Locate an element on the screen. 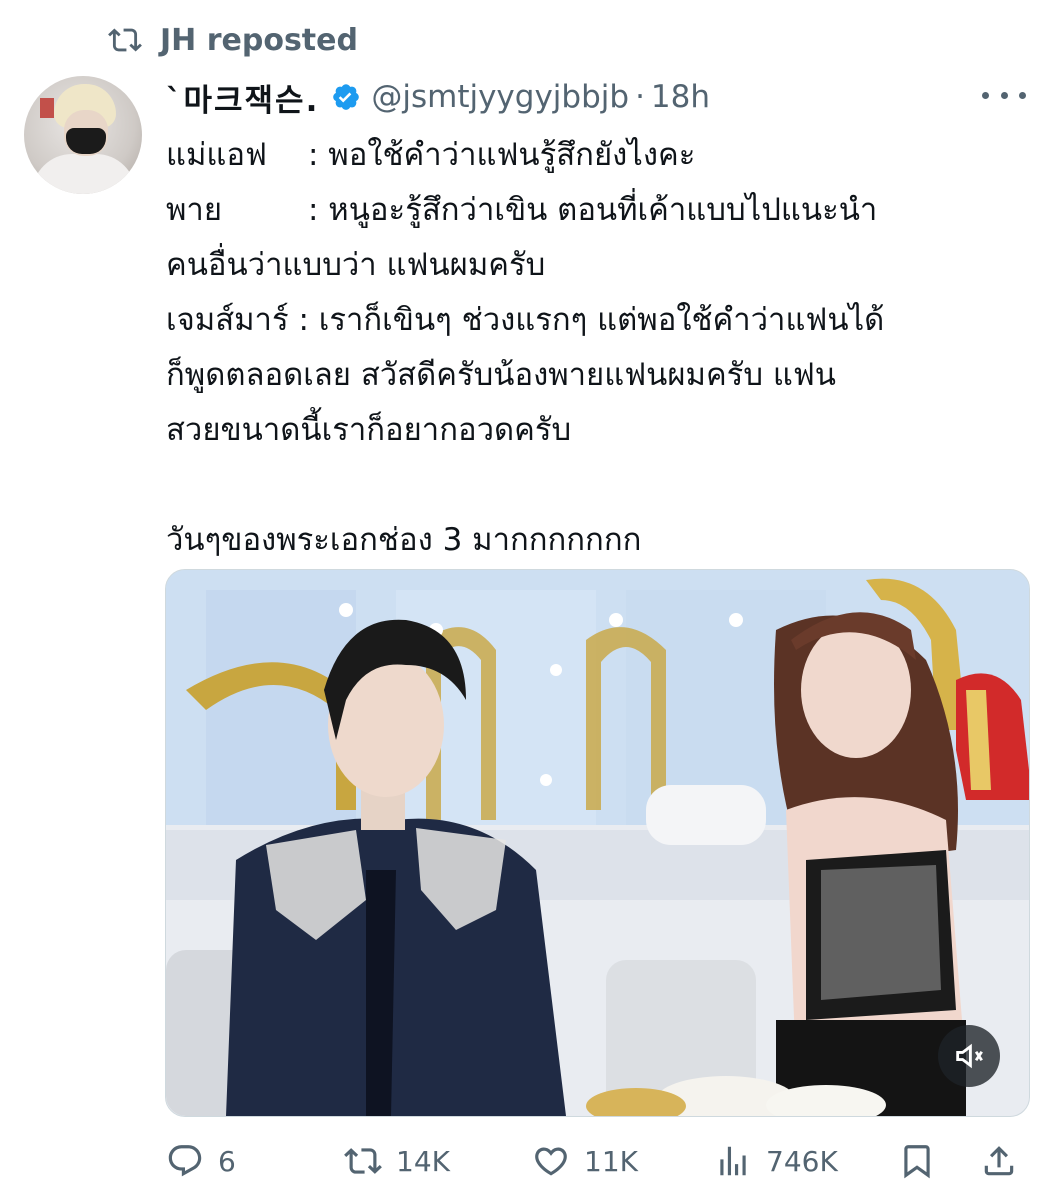 This screenshot has height=1200, width=1053. views-button: 746K is located at coordinates (776, 1161).